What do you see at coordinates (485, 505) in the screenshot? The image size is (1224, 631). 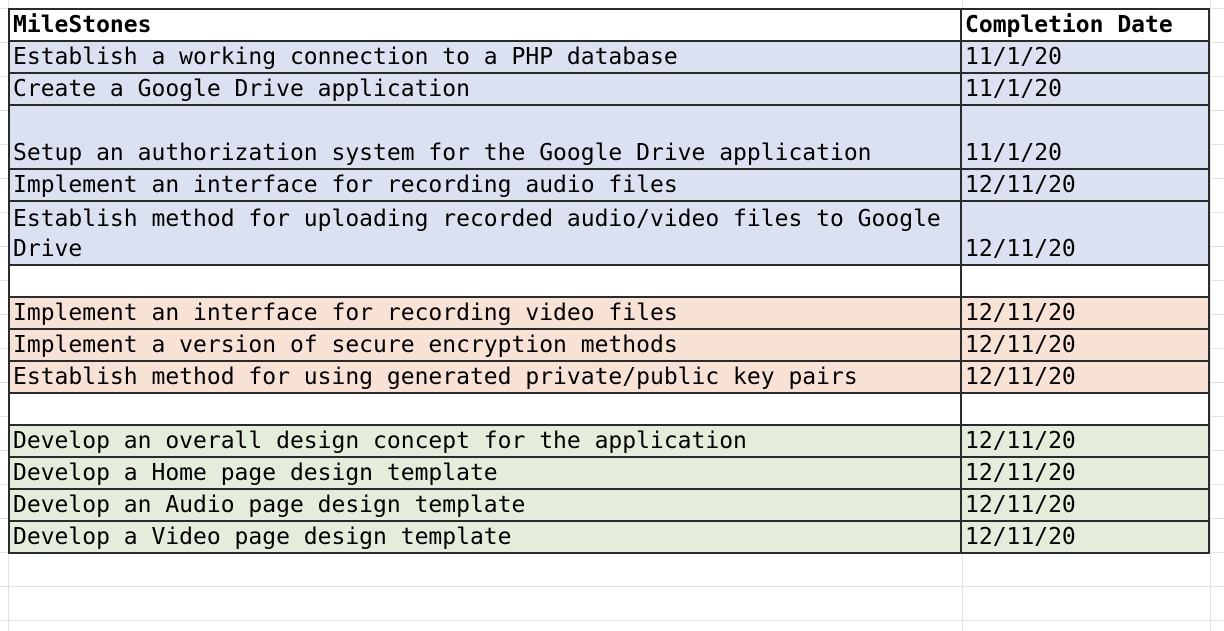 I see `milestone-cell: Develop an Audio page design template` at bounding box center [485, 505].